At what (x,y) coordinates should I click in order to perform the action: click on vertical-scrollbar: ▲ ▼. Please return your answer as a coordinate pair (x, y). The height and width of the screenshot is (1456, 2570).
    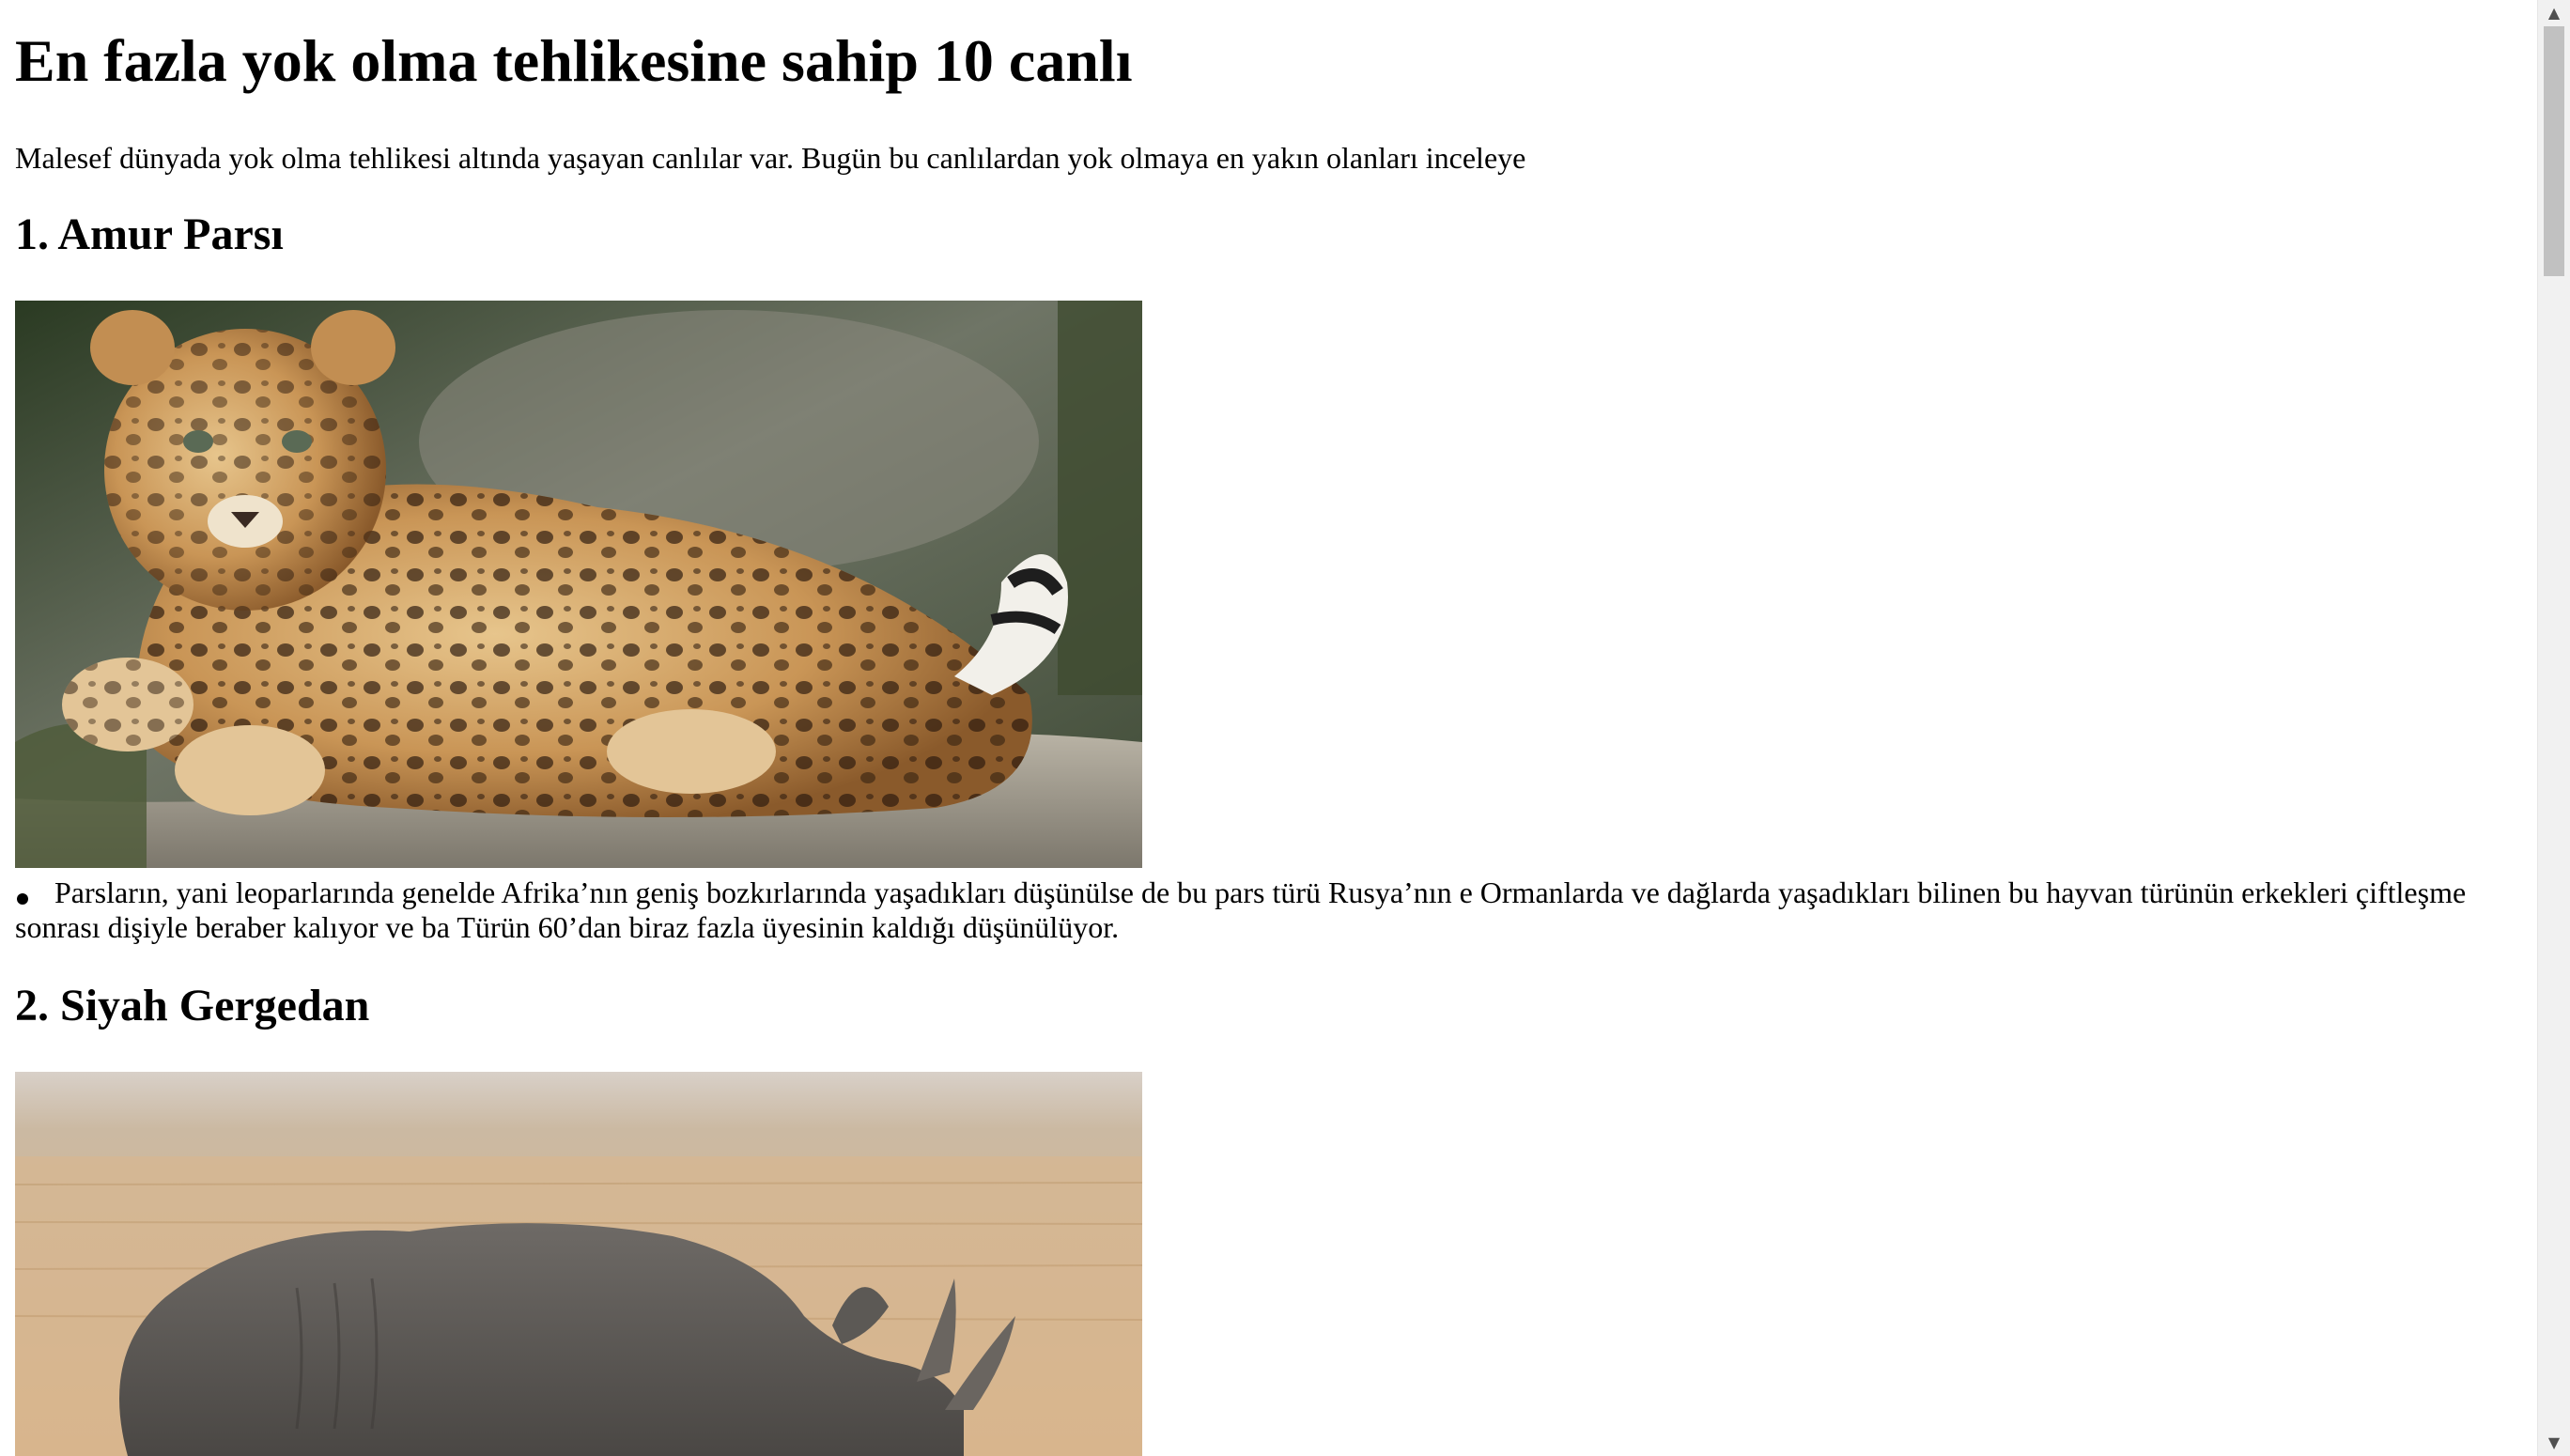
    Looking at the image, I should click on (2553, 728).